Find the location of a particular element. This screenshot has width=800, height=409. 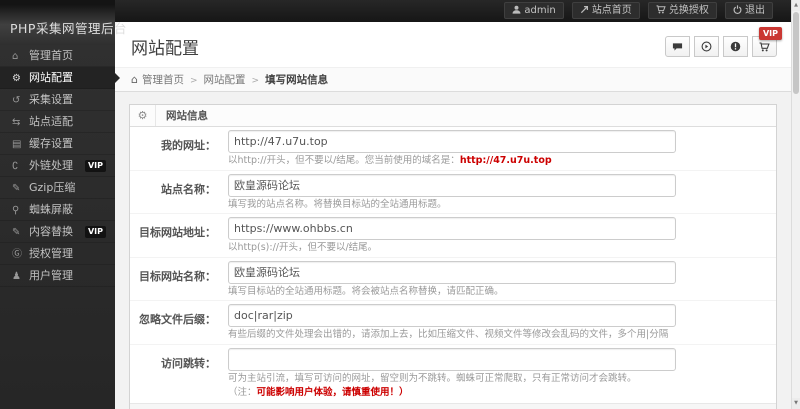

info-circle-icon is located at coordinates (735, 46).